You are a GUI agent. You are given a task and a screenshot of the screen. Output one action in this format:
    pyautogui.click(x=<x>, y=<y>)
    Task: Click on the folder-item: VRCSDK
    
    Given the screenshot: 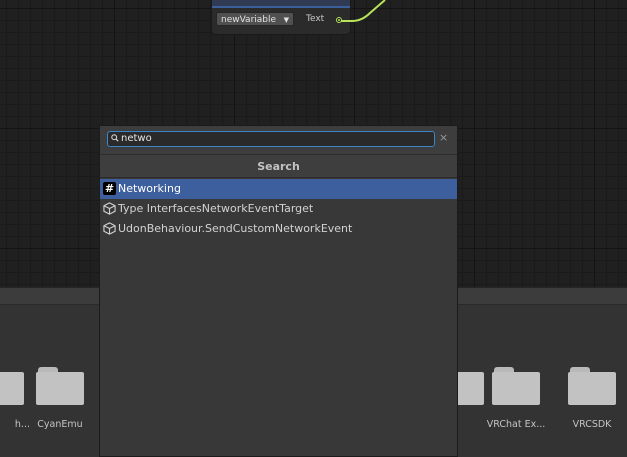 What is the action you would take?
    pyautogui.click(x=592, y=398)
    